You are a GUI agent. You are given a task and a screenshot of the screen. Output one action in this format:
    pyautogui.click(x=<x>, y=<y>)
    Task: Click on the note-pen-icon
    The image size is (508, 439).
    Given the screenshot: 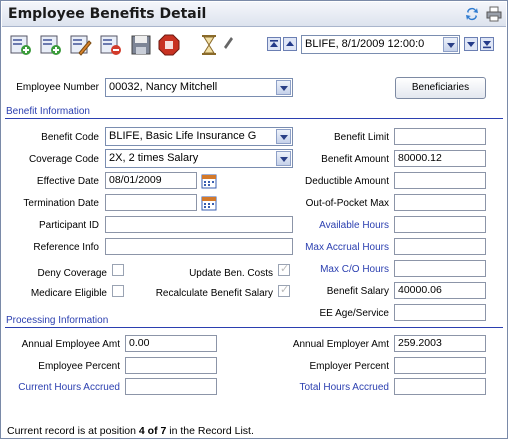 What is the action you would take?
    pyautogui.click(x=228, y=45)
    